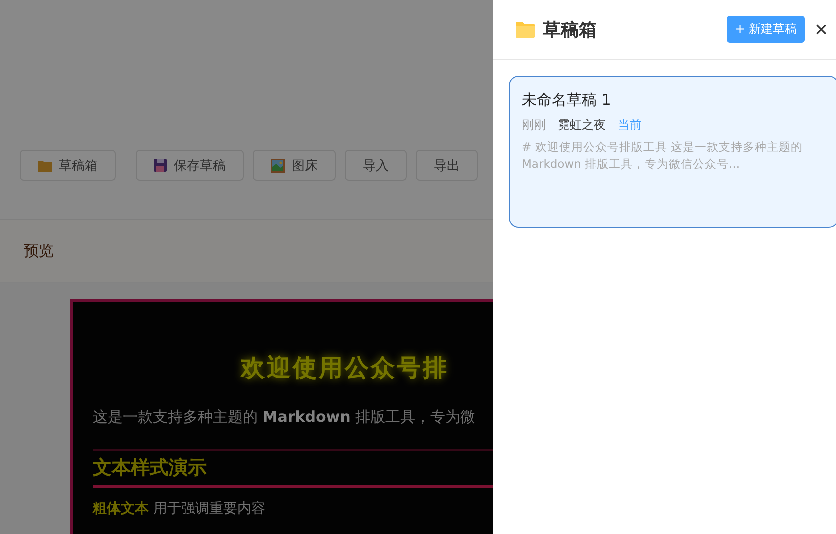  Describe the element at coordinates (534, 125) in the screenshot. I see `draft-time: 刚刚` at that location.